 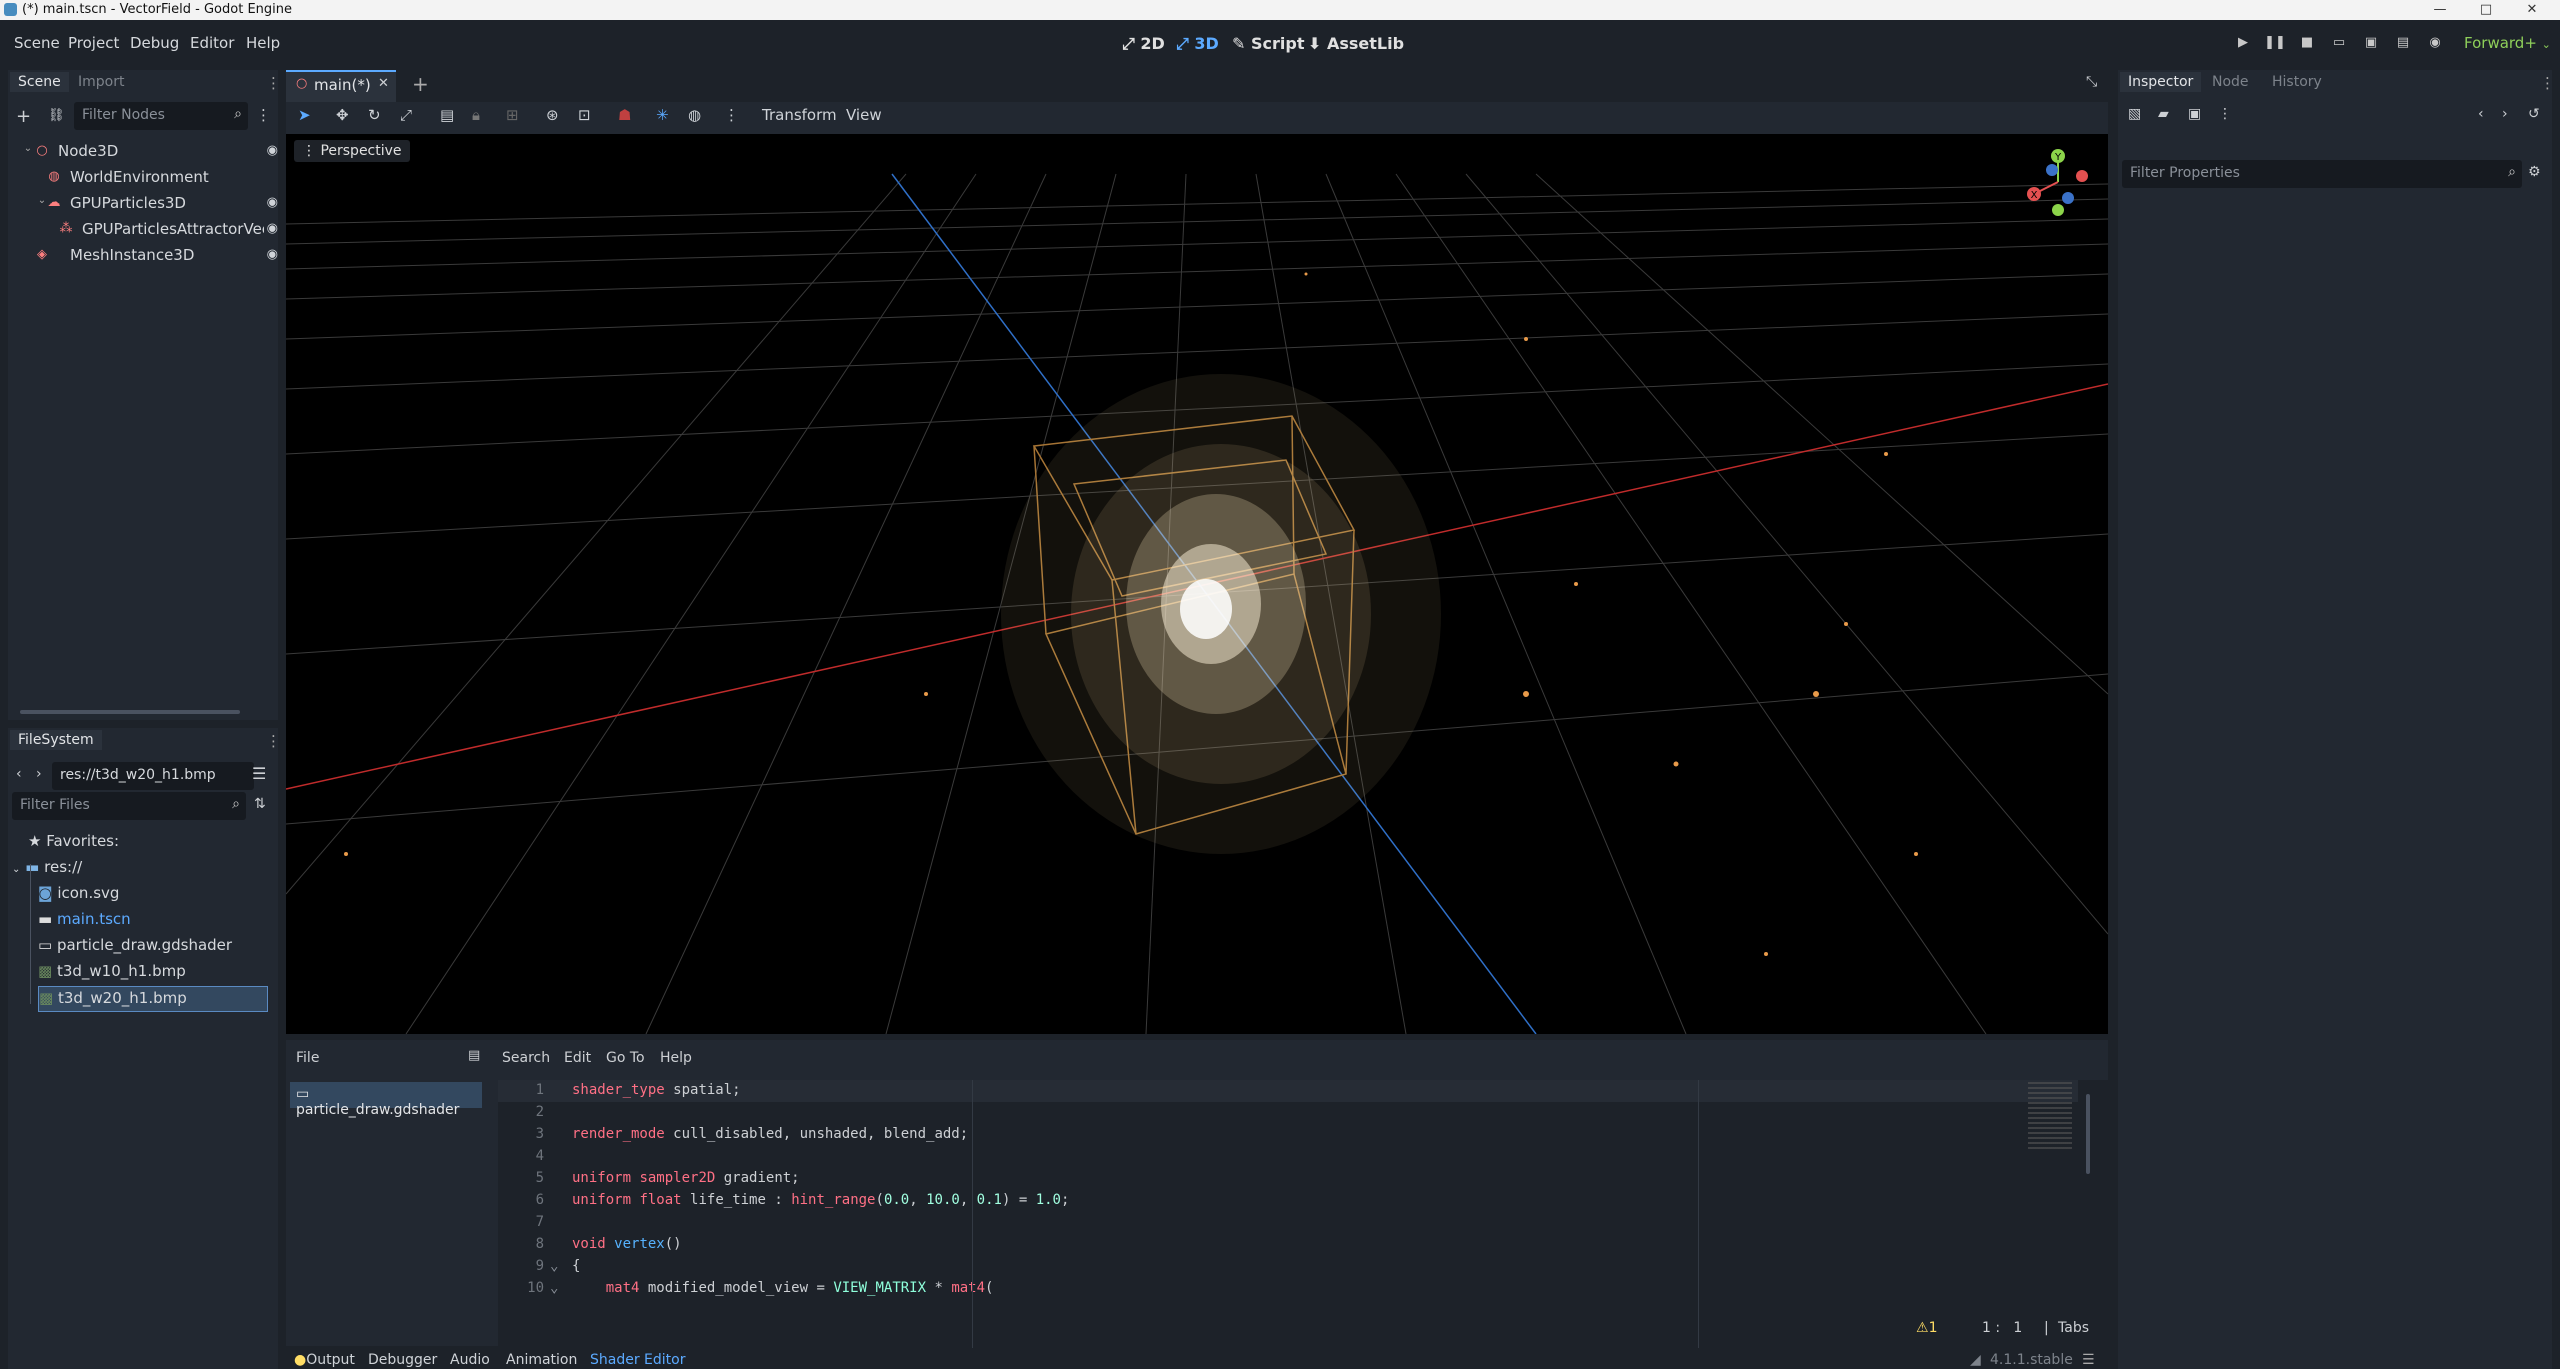 I want to click on tree-item-meshinstance3d: ◈ MeshInstance3D ◉, so click(x=149, y=257).